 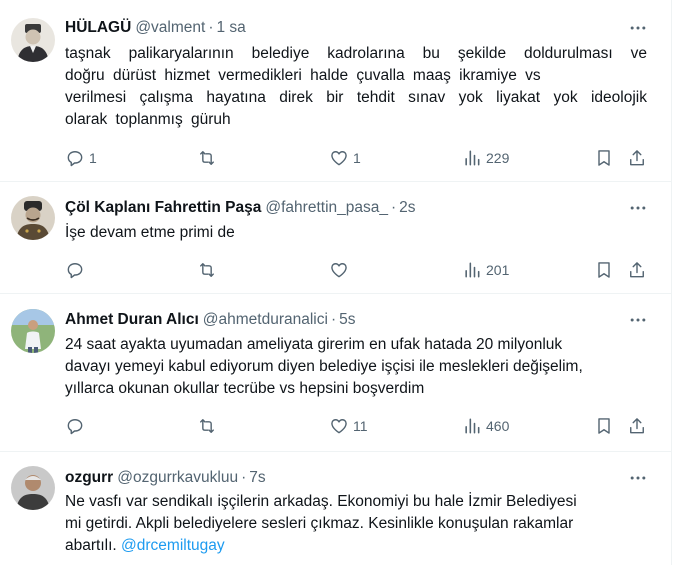 I want to click on views-button: 229, so click(x=485, y=158).